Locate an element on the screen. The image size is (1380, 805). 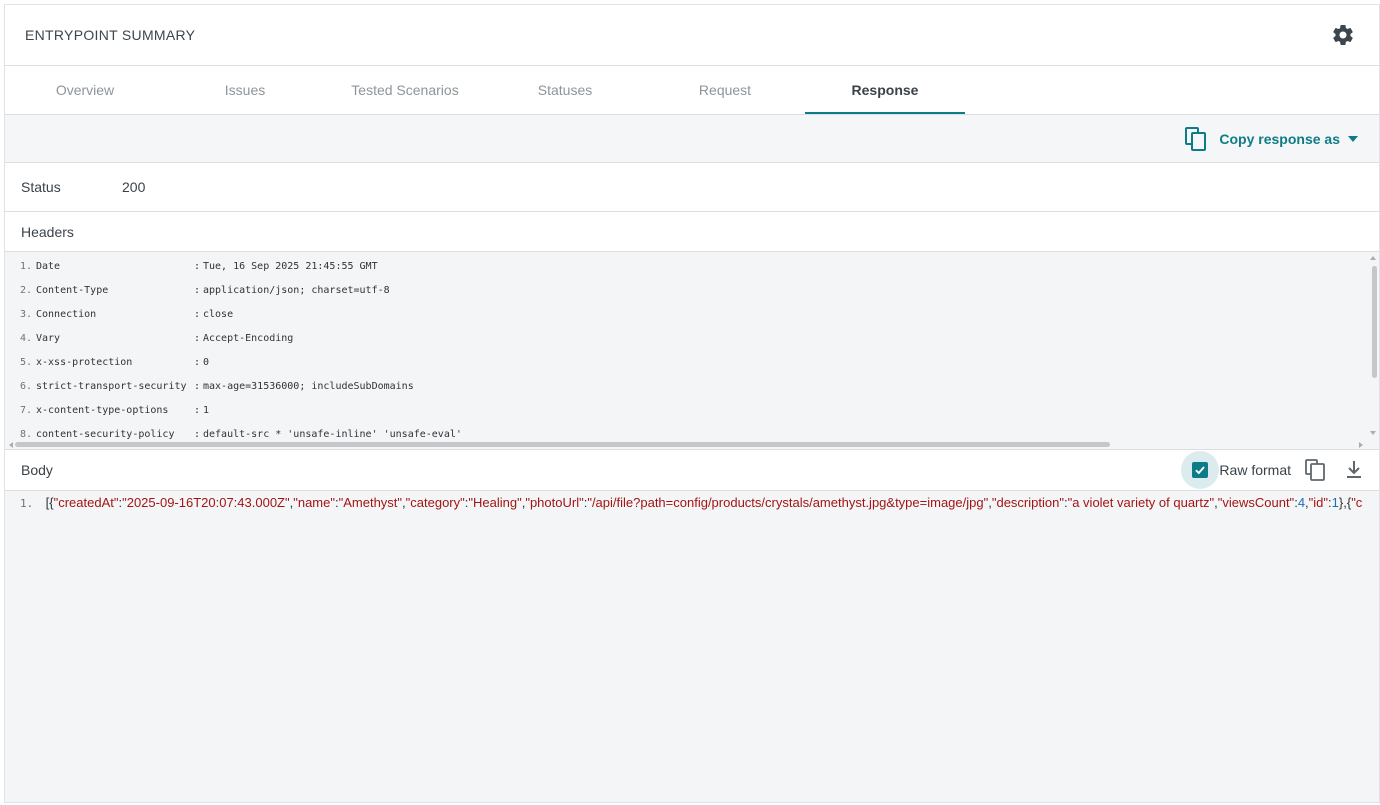
json-token: 1 is located at coordinates (1335, 502).